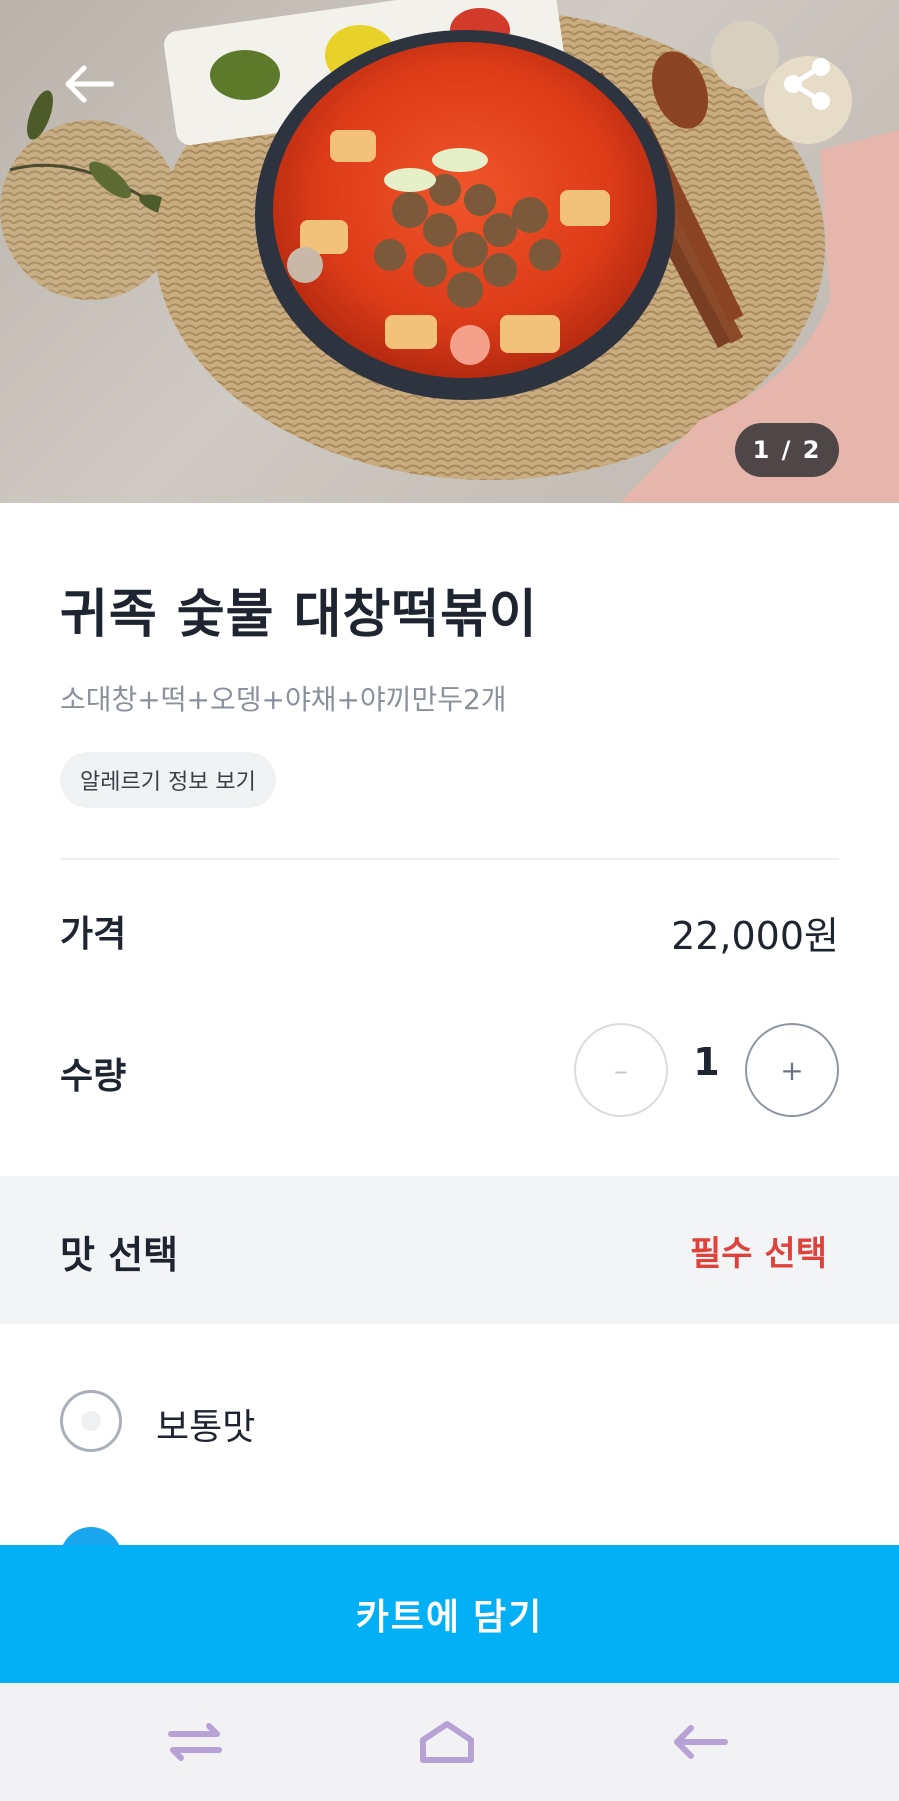  I want to click on option-group-title: 맛 선택, so click(119, 1255).